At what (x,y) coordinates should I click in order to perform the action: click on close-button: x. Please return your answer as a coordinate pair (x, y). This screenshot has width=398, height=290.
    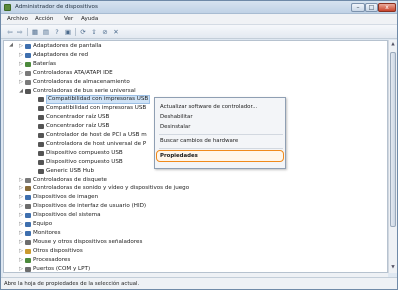
    Looking at the image, I should click on (387, 7).